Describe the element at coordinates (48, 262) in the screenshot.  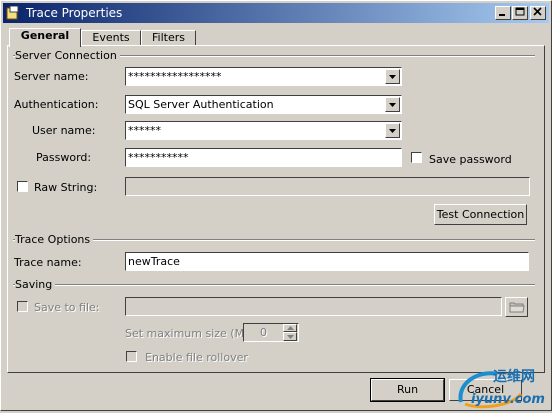
I see `trace-name-label: Trace name:` at that location.